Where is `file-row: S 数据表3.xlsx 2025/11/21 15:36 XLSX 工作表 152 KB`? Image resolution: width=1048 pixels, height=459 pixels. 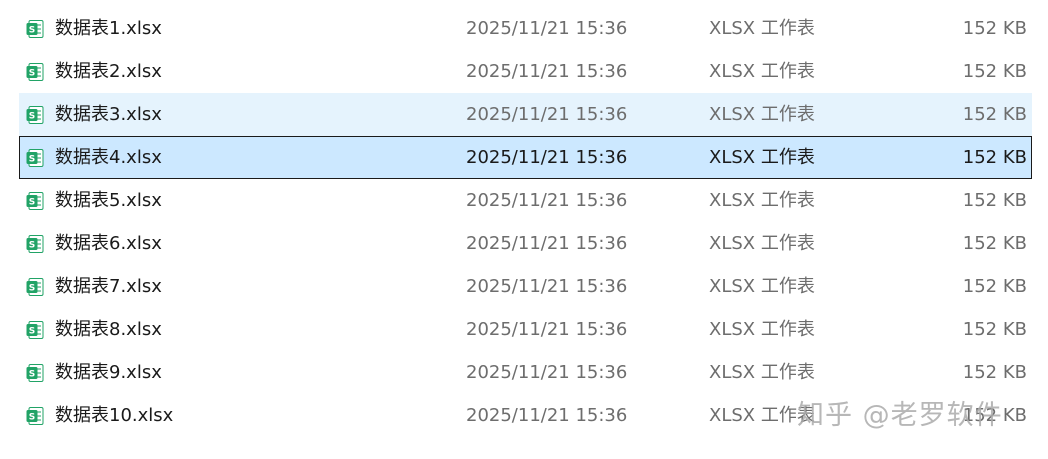 file-row: S 数据表3.xlsx 2025/11/21 15:36 XLSX 工作表 152 KB is located at coordinates (525, 114).